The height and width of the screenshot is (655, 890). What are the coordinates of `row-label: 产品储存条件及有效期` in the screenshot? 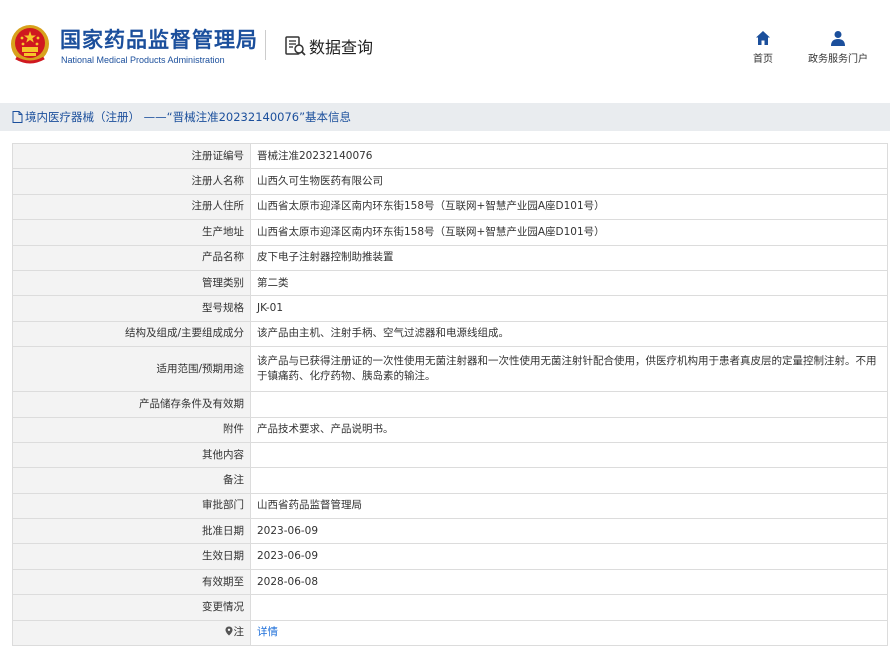 It's located at (131, 404).